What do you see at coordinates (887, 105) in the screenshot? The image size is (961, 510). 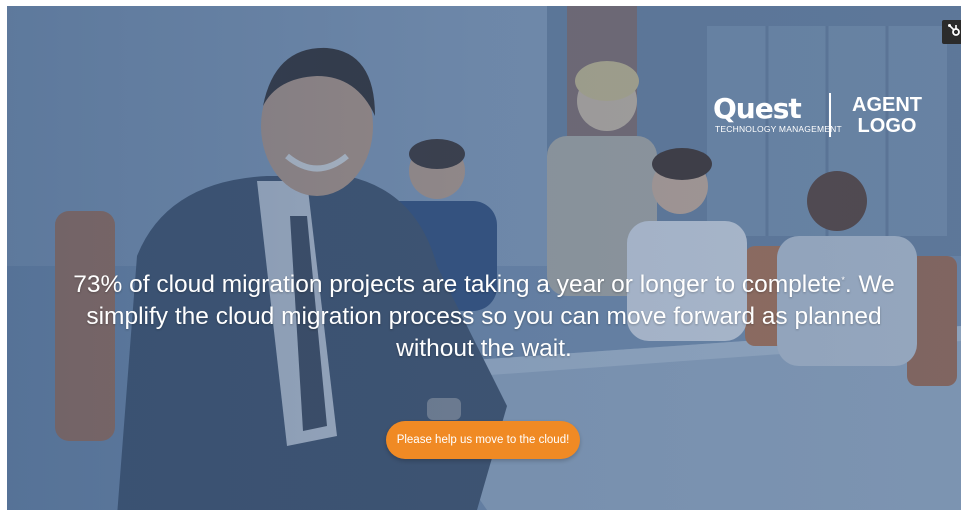 I see `partner-logo-line1: AGENT` at bounding box center [887, 105].